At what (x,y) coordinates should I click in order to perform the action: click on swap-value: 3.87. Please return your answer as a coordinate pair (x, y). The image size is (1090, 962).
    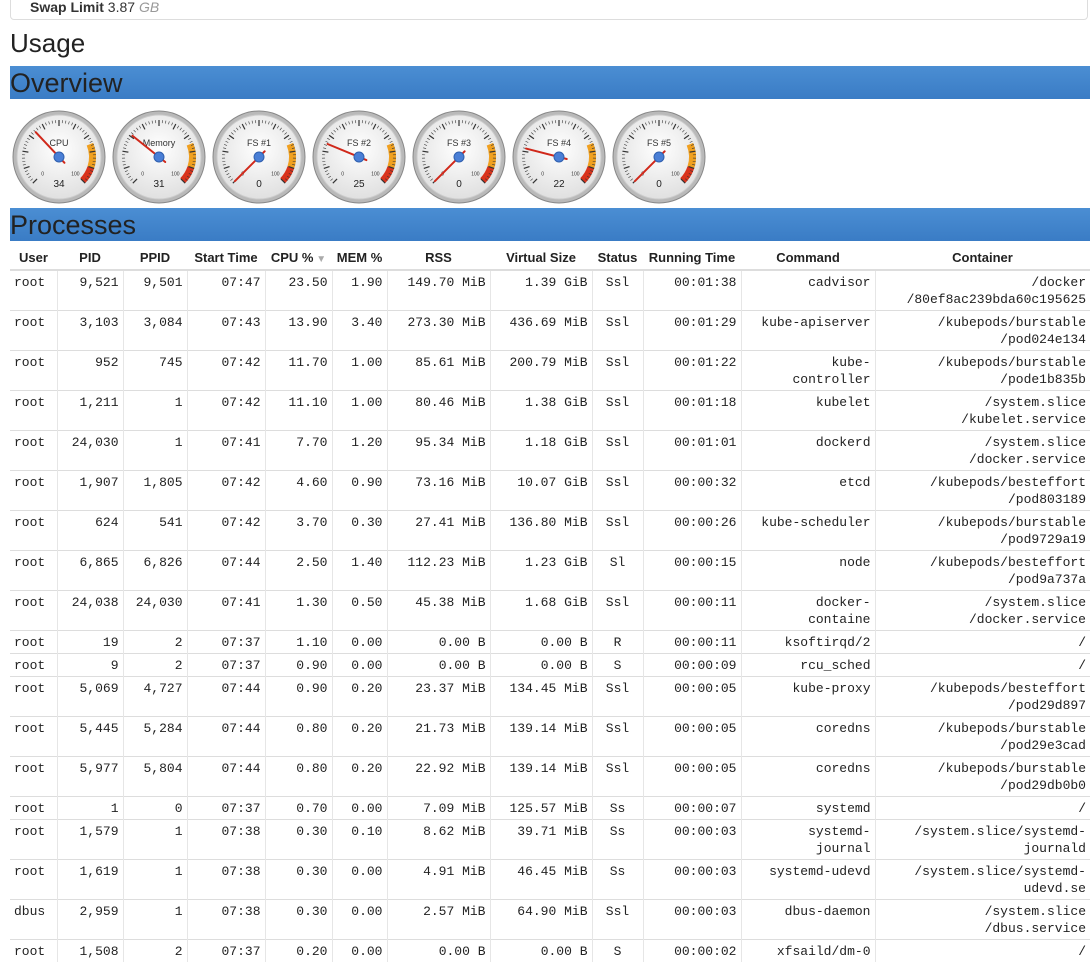
    Looking at the image, I should click on (121, 7).